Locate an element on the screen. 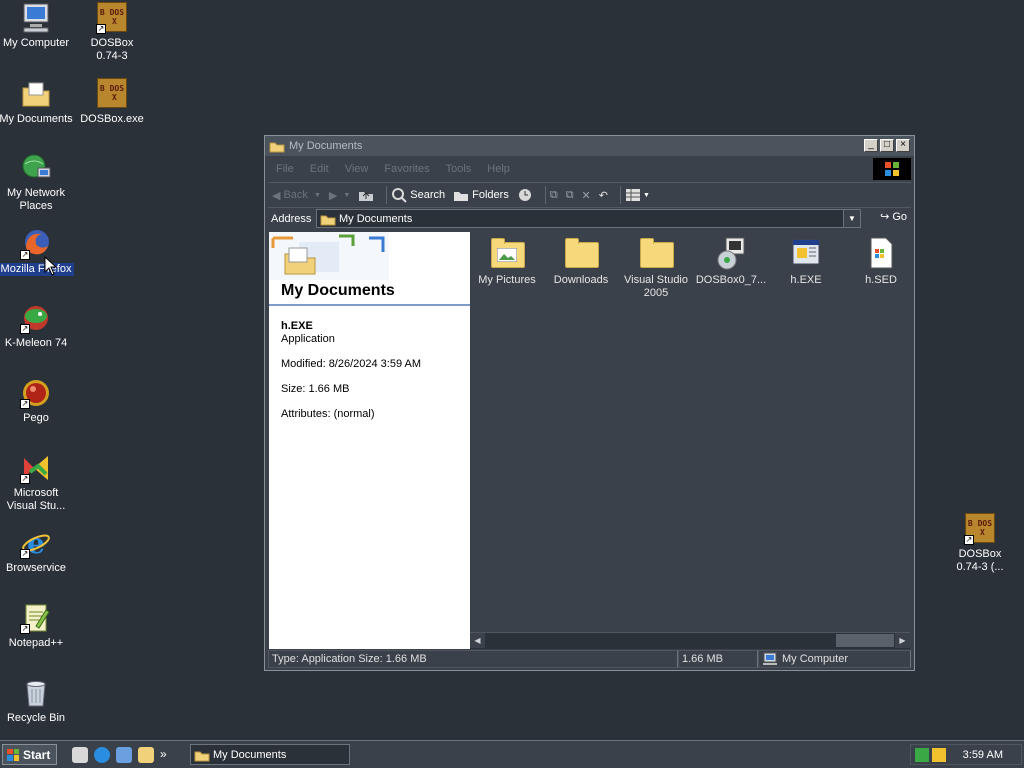 The image size is (1024, 768). desktop-icon-dosbox: B DOS X ↗ DOSBox 0.74-3 is located at coordinates (112, 32).